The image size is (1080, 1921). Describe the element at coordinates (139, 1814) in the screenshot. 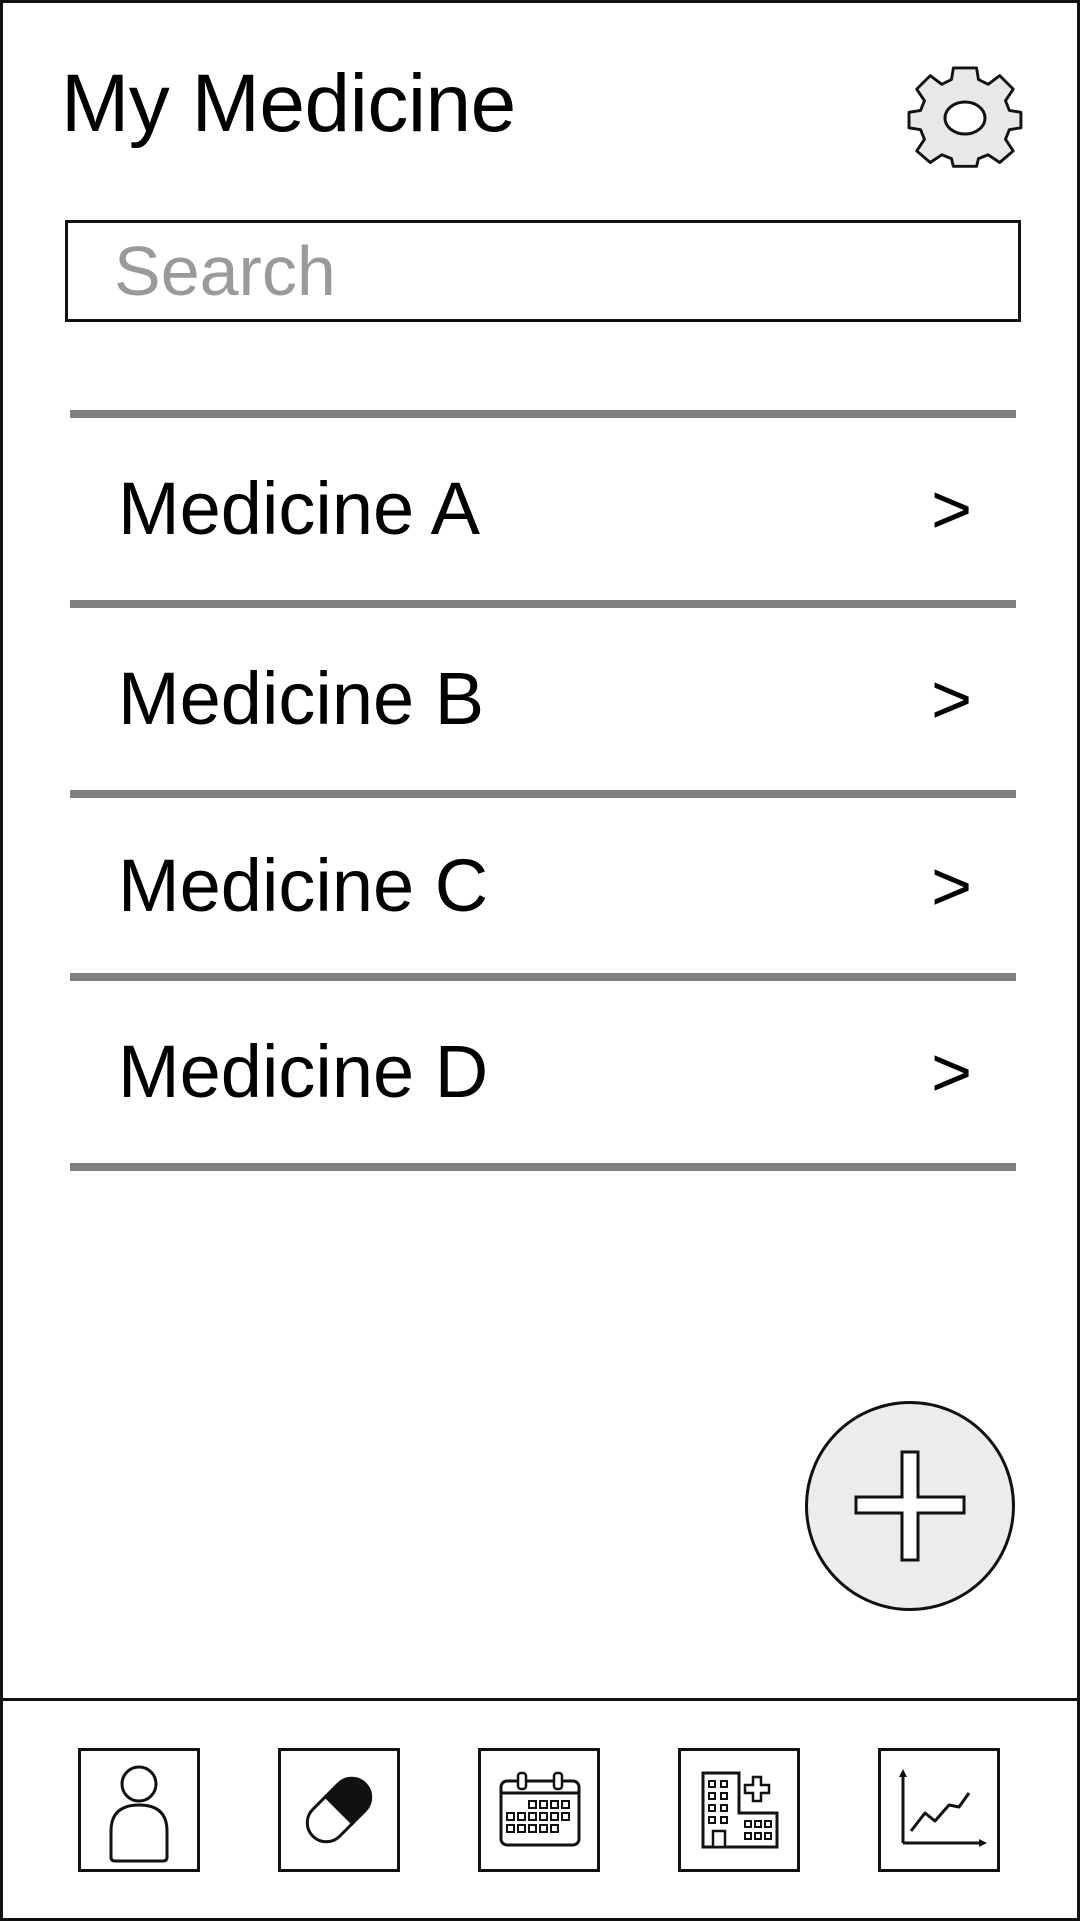

I see `person-icon` at that location.